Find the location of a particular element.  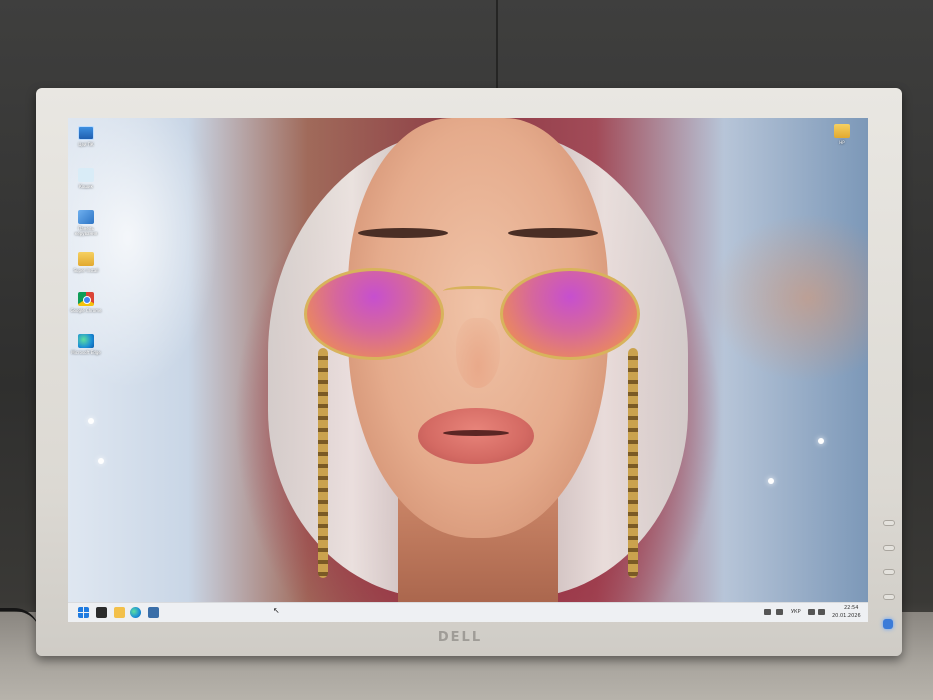

wallpaper-lens-left is located at coordinates (374, 314).